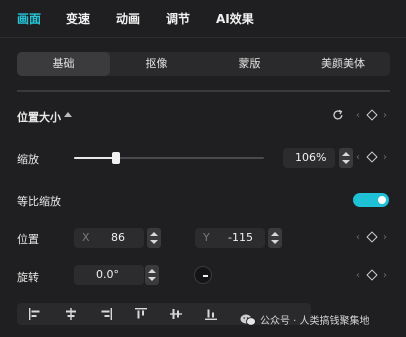 Image resolution: width=406 pixels, height=337 pixels. What do you see at coordinates (28, 277) in the screenshot?
I see `rotation-label: 旋转` at bounding box center [28, 277].